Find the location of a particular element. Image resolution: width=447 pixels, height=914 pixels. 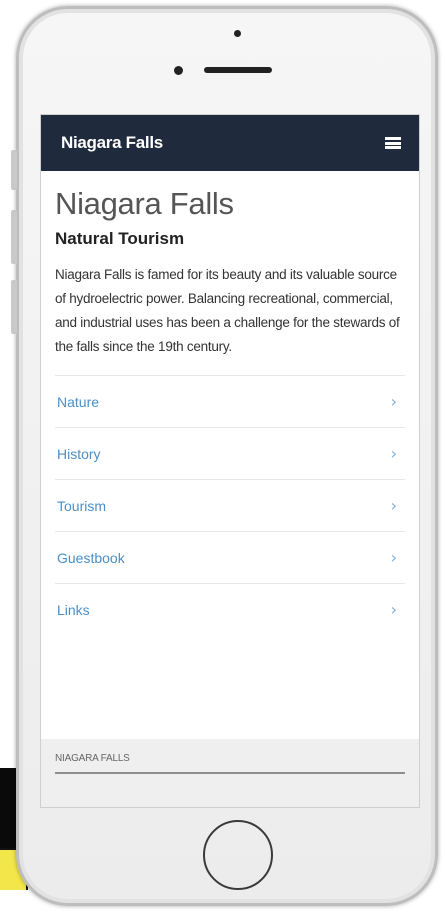

nav-item-label: Tourism is located at coordinates (82, 505).